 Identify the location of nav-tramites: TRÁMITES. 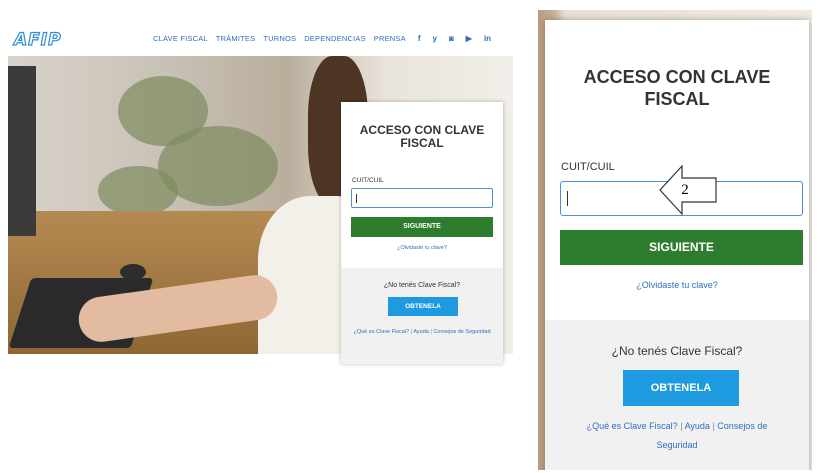
(236, 38).